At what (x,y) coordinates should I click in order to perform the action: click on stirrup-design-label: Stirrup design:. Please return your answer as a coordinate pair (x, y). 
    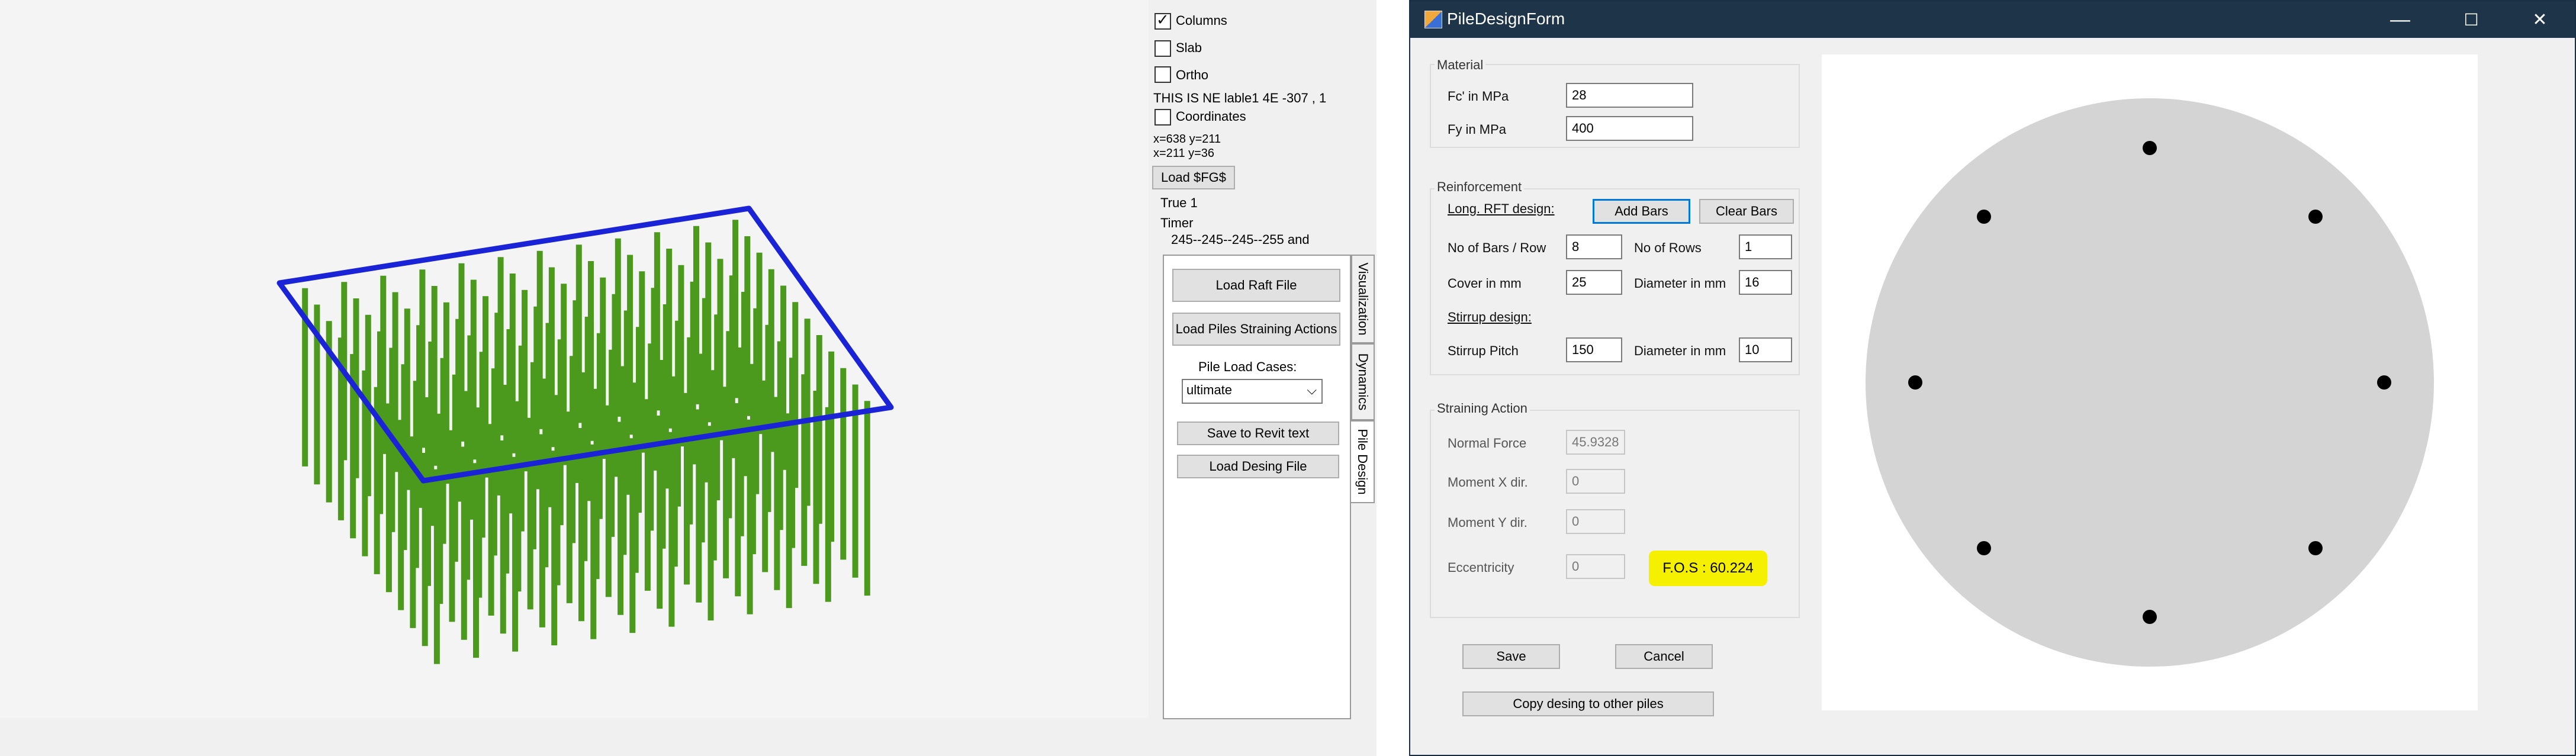
    Looking at the image, I should click on (1490, 317).